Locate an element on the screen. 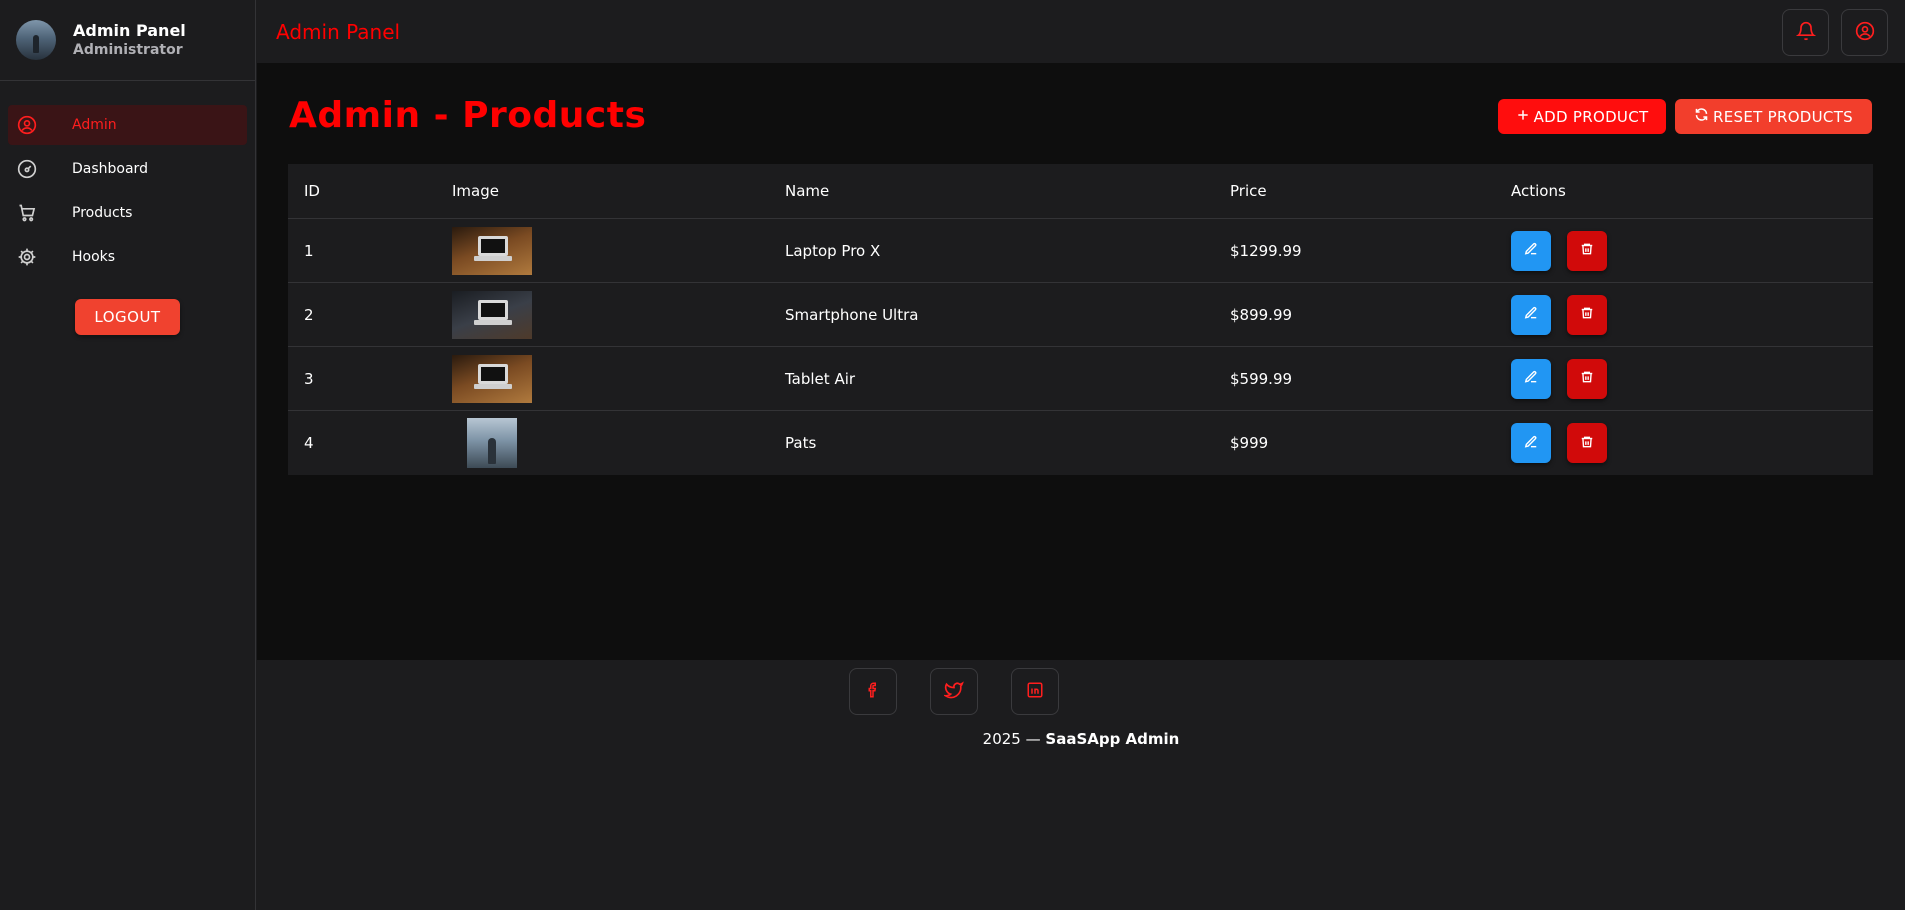 Image resolution: width=1905 pixels, height=910 pixels. column-header: Image is located at coordinates (475, 191).